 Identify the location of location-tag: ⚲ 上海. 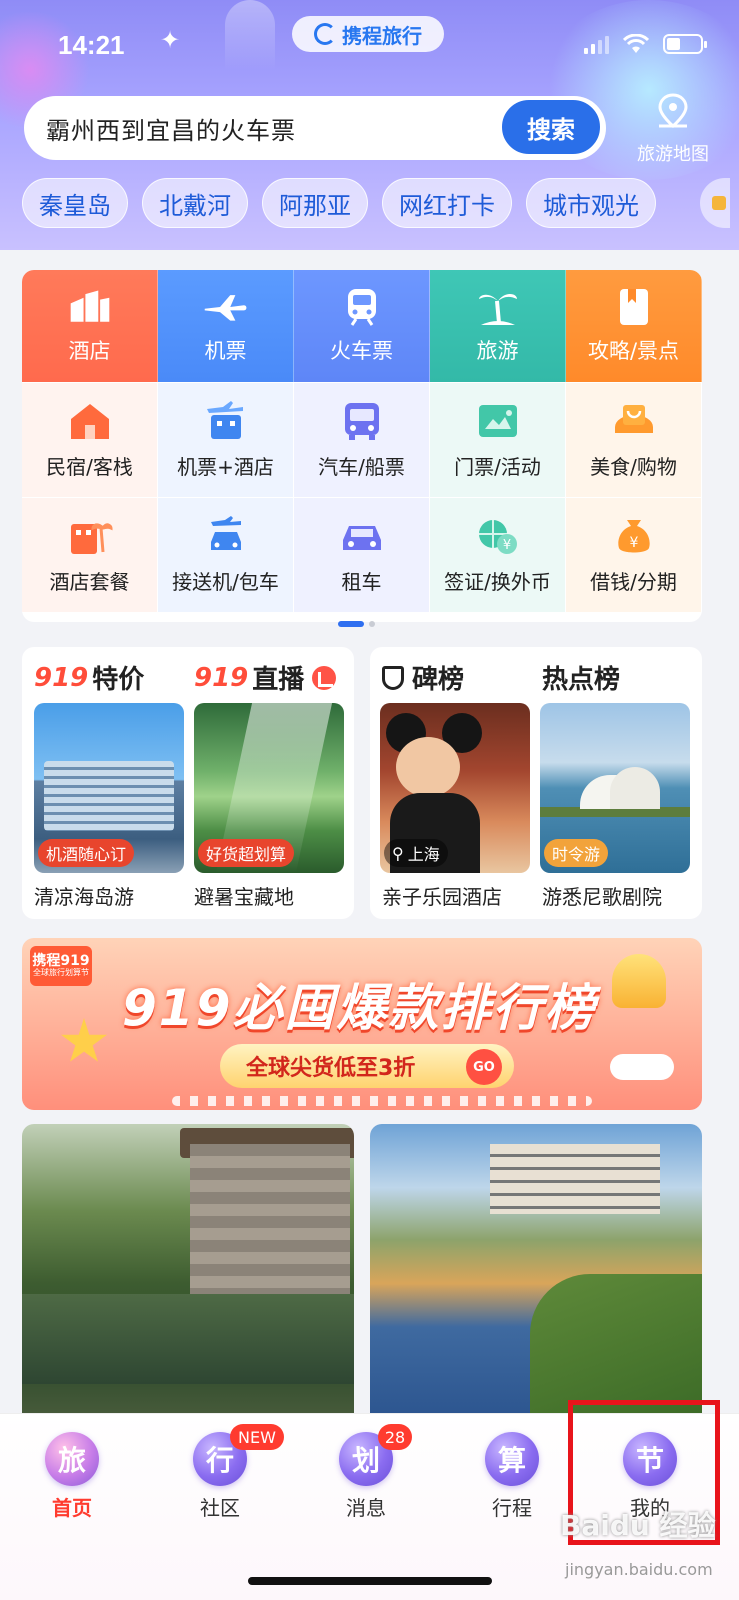
(416, 853).